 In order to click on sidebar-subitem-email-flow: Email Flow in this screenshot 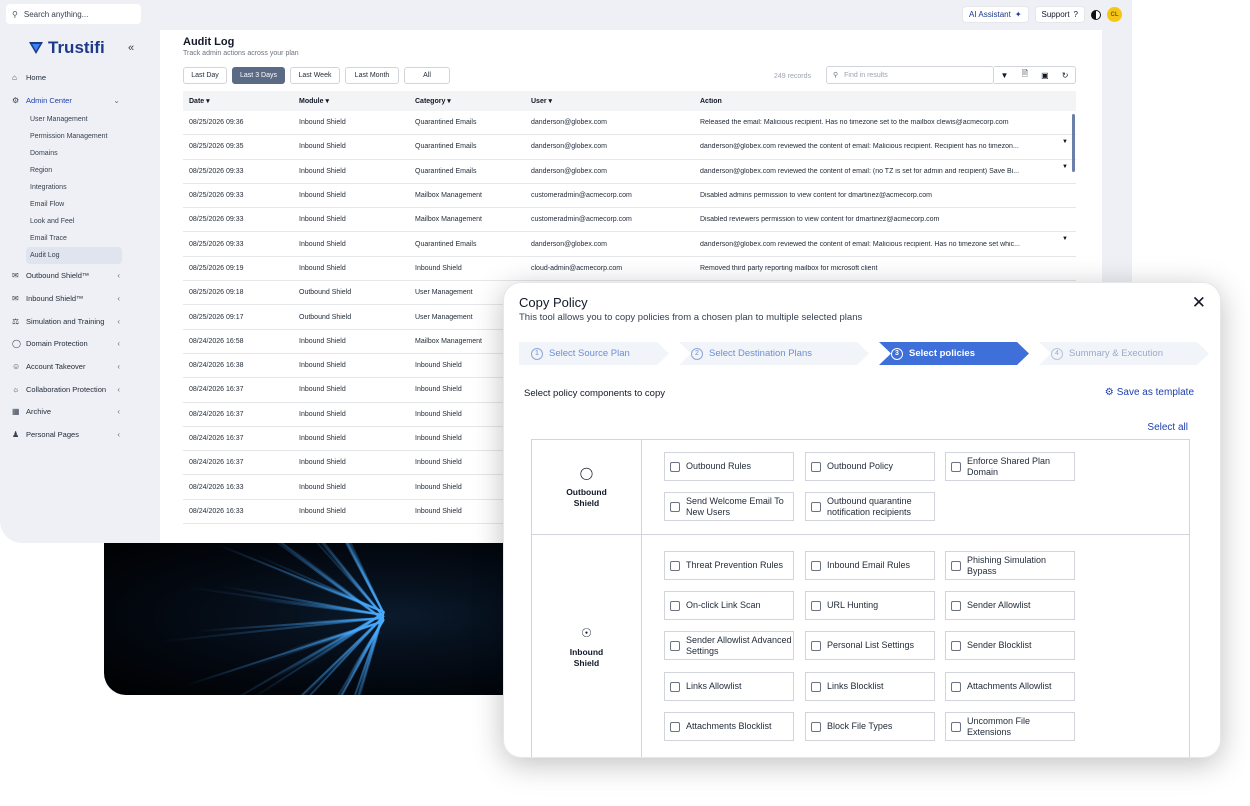, I will do `click(80, 204)`.